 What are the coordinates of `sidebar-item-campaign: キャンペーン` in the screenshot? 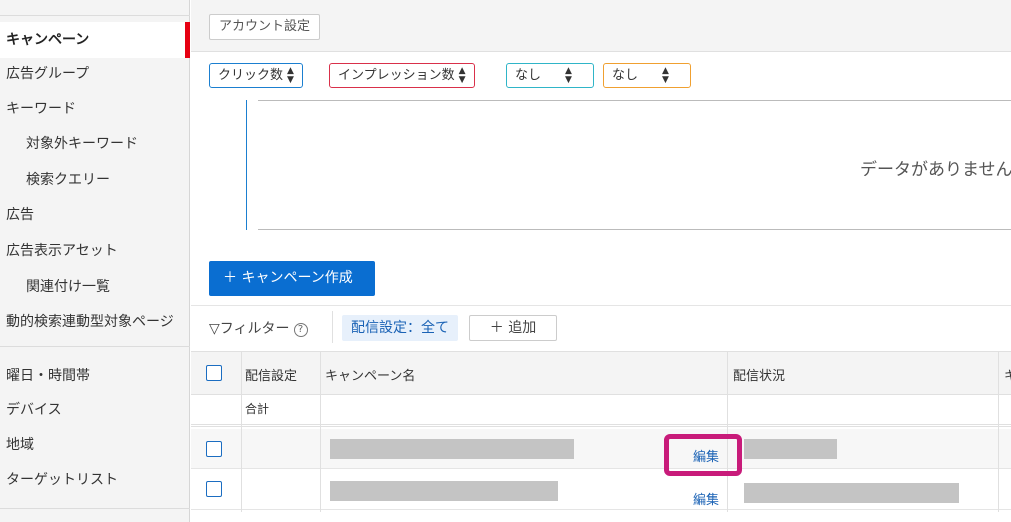 It's located at (95, 40).